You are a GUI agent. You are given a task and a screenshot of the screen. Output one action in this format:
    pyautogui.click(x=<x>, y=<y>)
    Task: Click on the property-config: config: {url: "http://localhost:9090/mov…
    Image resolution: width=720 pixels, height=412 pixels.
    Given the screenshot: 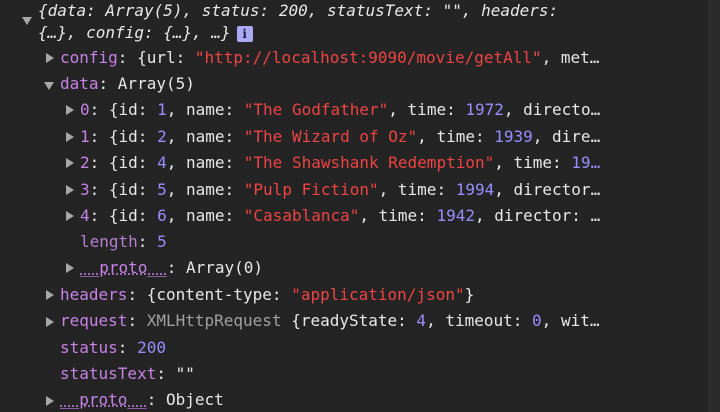 What is the action you would take?
    pyautogui.click(x=370, y=58)
    